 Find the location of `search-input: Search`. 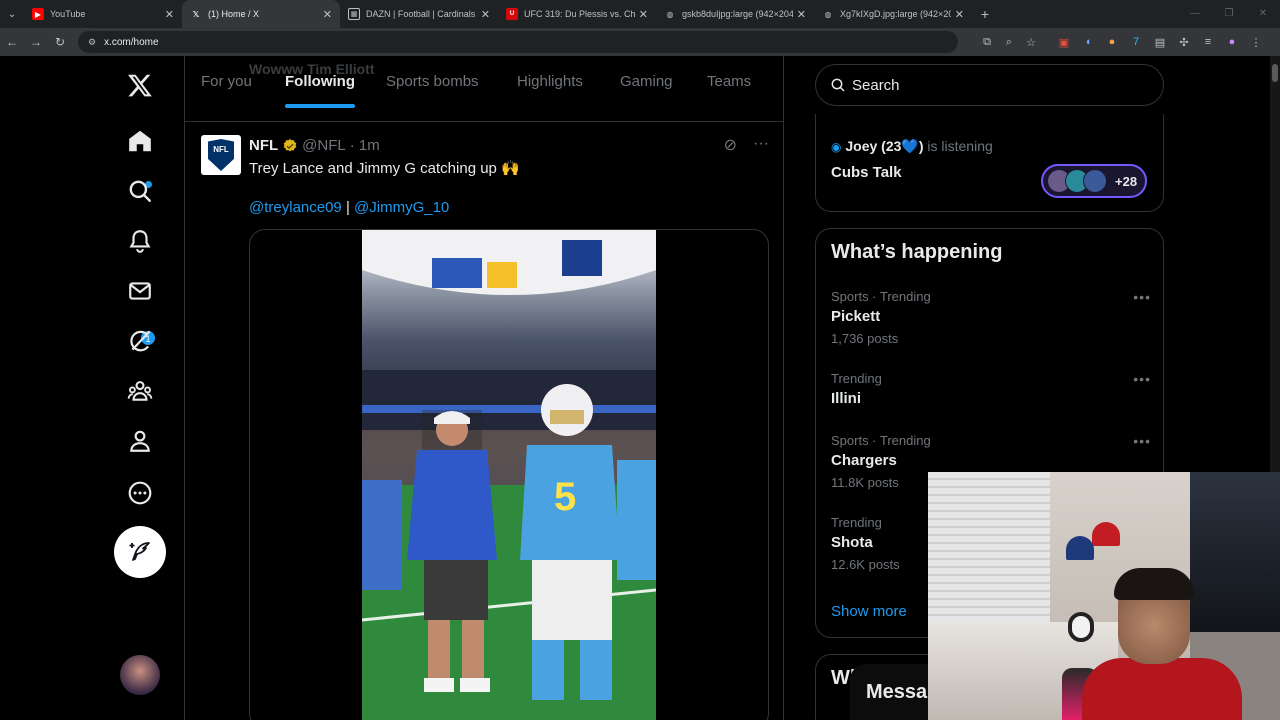

search-input: Search is located at coordinates (989, 85).